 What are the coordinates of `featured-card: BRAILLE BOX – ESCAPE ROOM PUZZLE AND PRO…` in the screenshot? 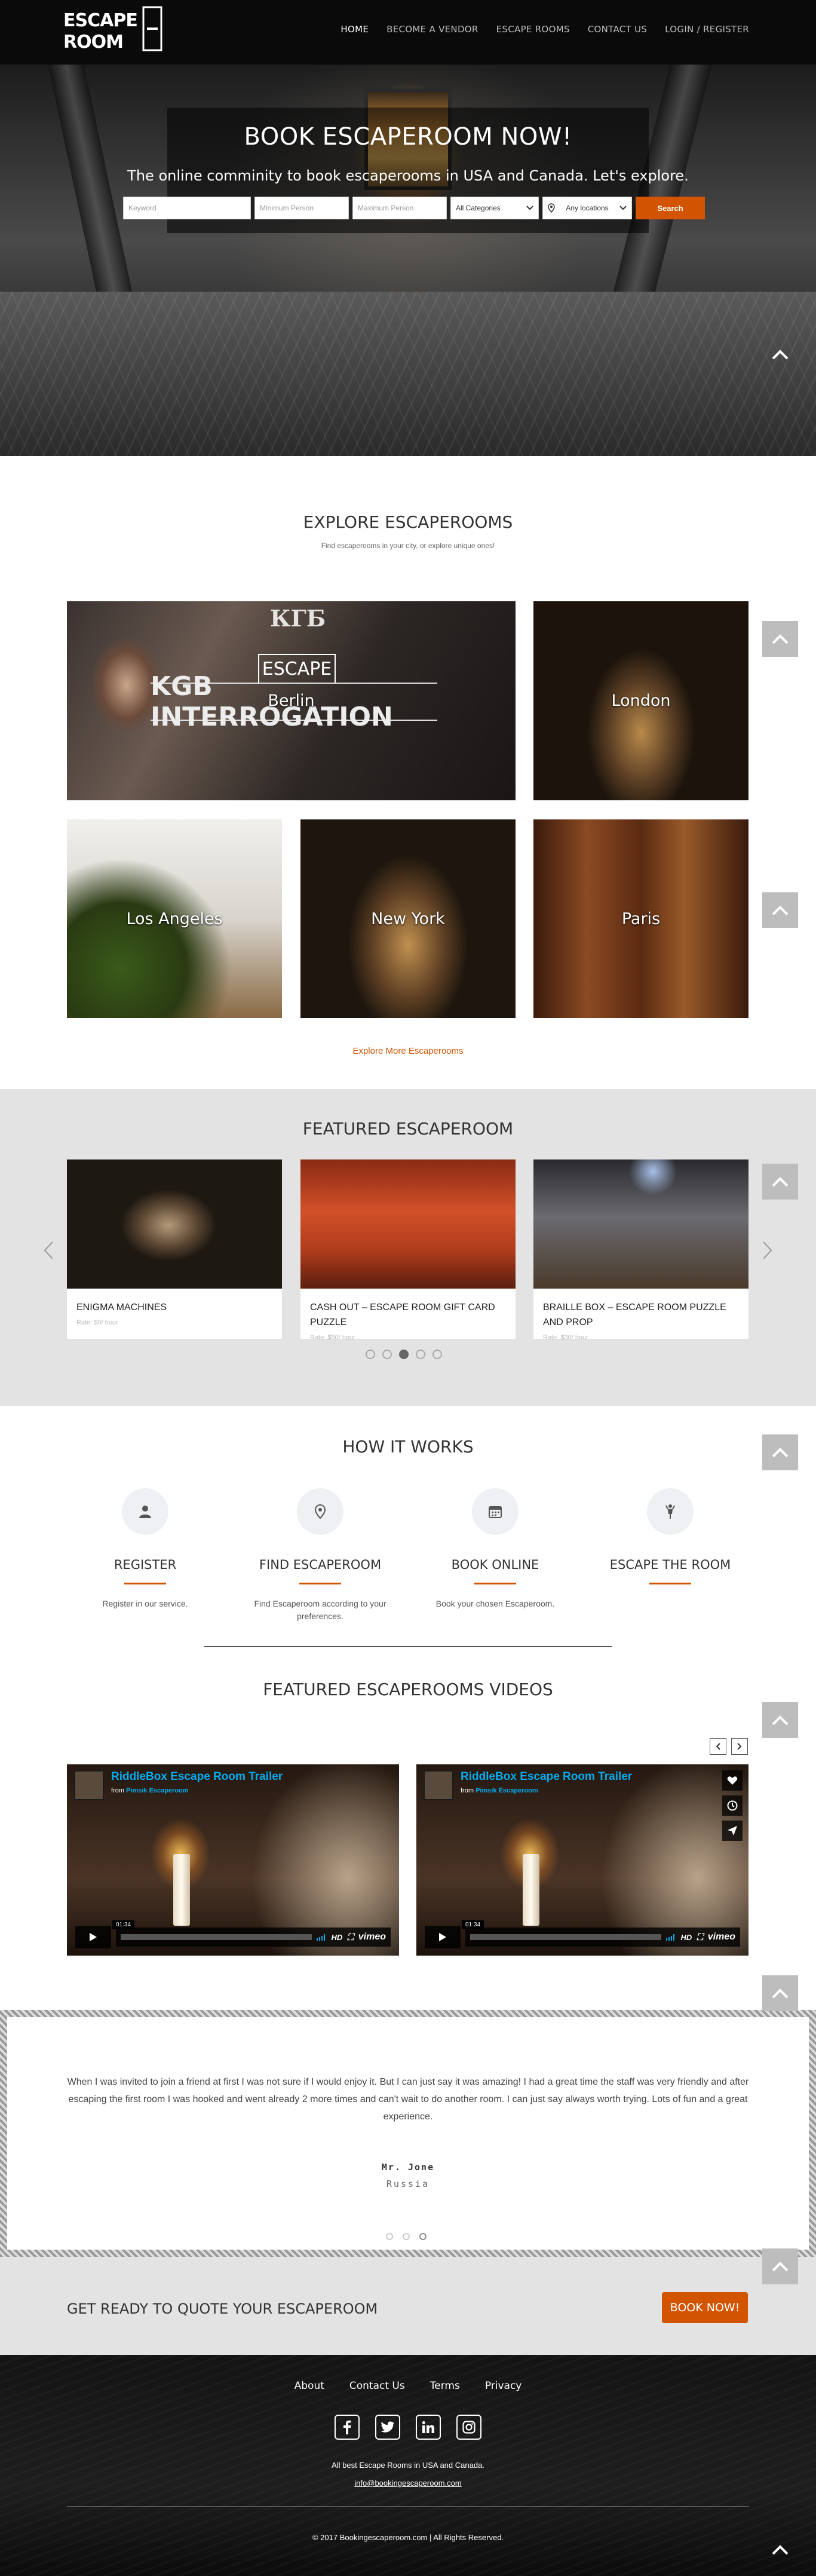 It's located at (641, 1250).